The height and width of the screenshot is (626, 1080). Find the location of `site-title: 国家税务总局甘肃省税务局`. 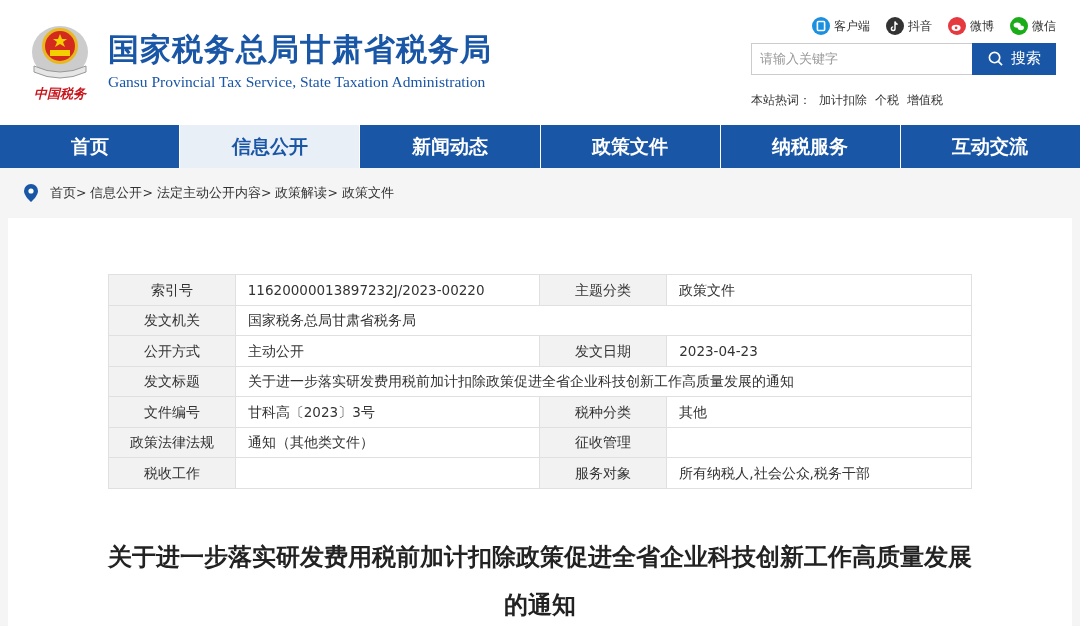

site-title: 国家税务总局甘肃省税务局 is located at coordinates (300, 48).